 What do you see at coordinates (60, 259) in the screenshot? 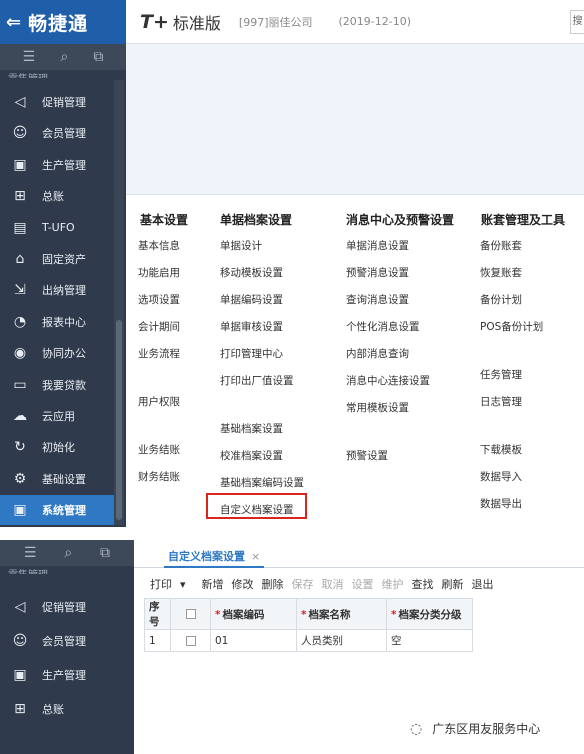
I see `sidebar-item: ⌂ 固定资产` at bounding box center [60, 259].